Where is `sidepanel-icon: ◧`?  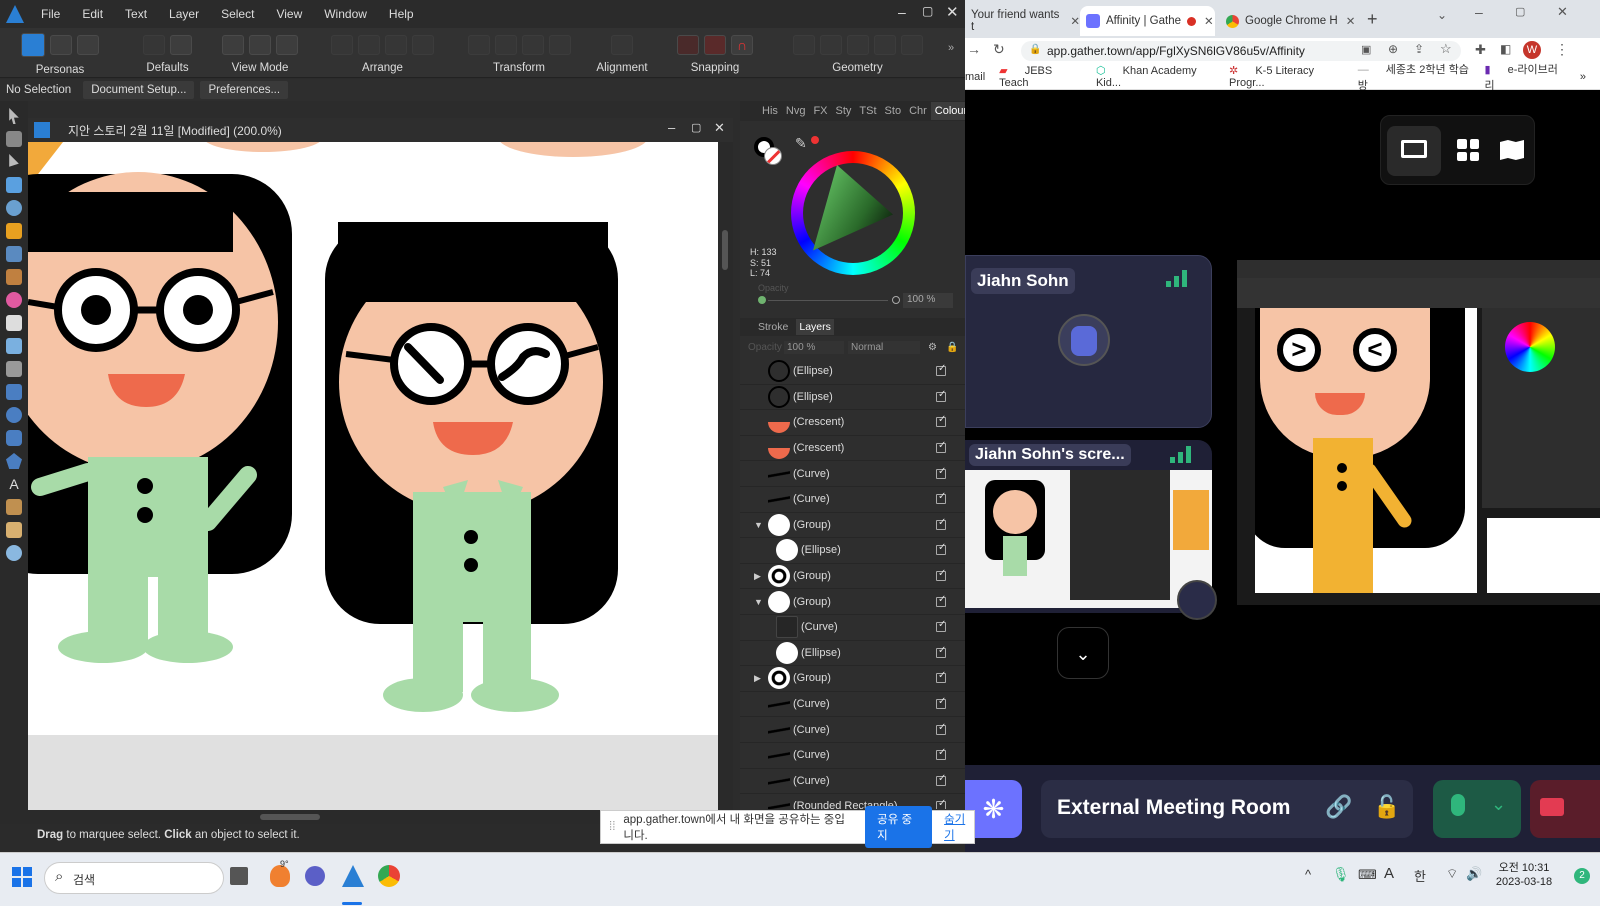 sidepanel-icon: ◧ is located at coordinates (1505, 49).